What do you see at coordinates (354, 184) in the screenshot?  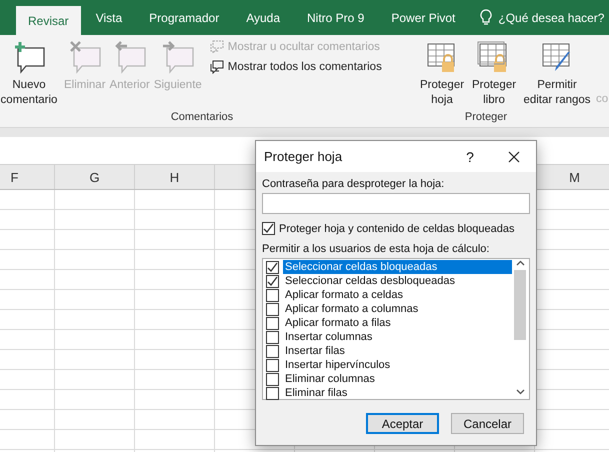 I see `password-label: Contraseña para desproteger la hoja:` at bounding box center [354, 184].